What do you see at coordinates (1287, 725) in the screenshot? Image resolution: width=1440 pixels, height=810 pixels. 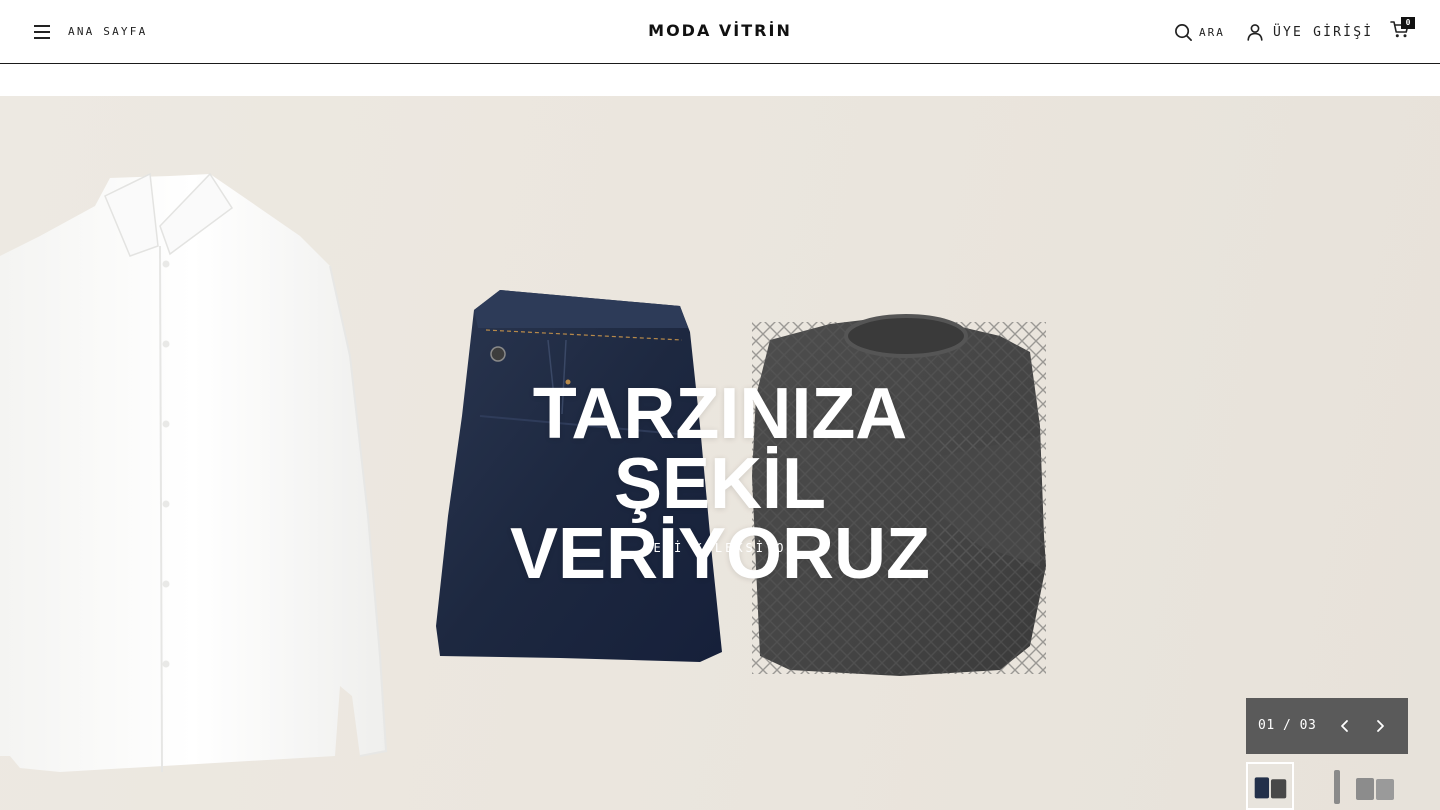 I see `slide-counter: 01 / 03` at bounding box center [1287, 725].